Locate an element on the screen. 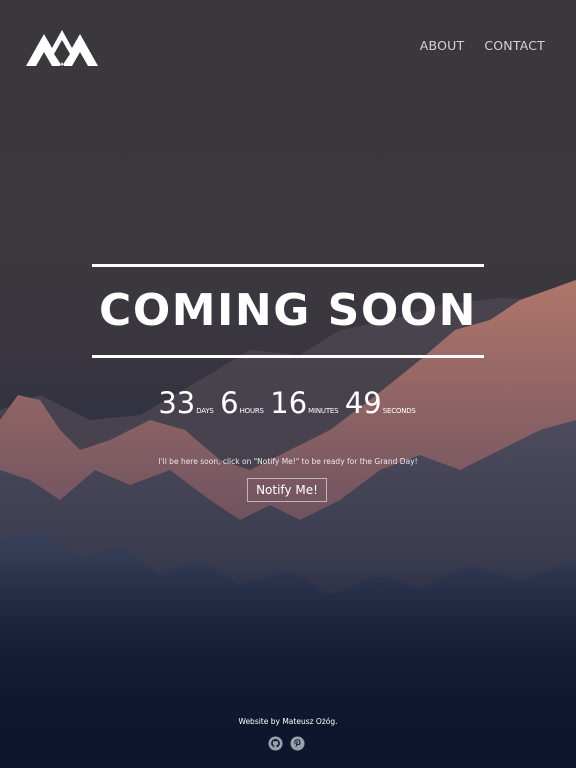 This screenshot has width=576, height=768. social-links is located at coordinates (286, 743).